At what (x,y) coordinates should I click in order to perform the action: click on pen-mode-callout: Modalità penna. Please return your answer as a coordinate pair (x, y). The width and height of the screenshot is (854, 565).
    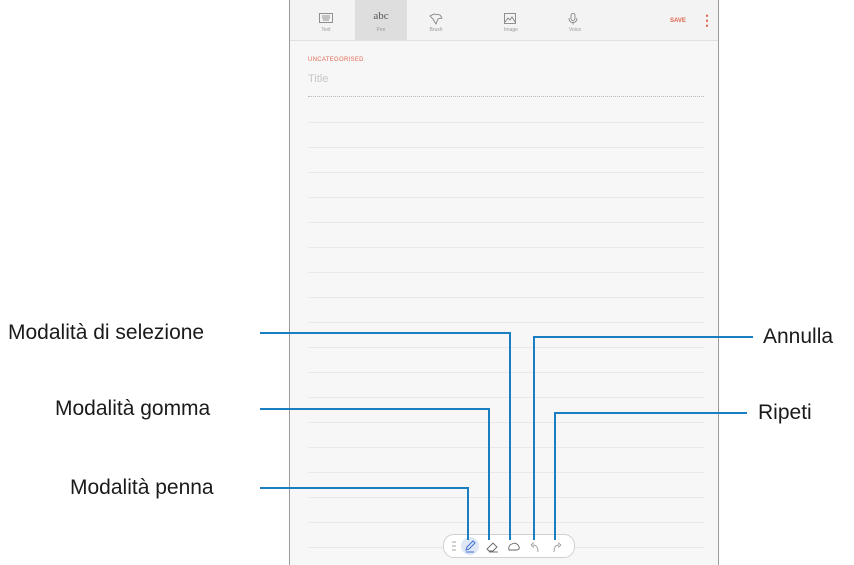
    Looking at the image, I should click on (142, 487).